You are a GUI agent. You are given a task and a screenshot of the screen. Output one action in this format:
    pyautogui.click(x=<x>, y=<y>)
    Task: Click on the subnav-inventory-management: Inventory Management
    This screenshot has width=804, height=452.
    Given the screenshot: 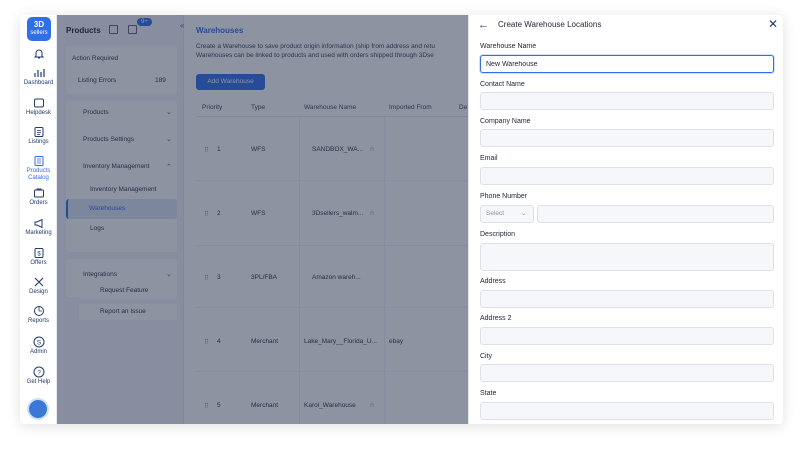 What is the action you would take?
    pyautogui.click(x=116, y=166)
    